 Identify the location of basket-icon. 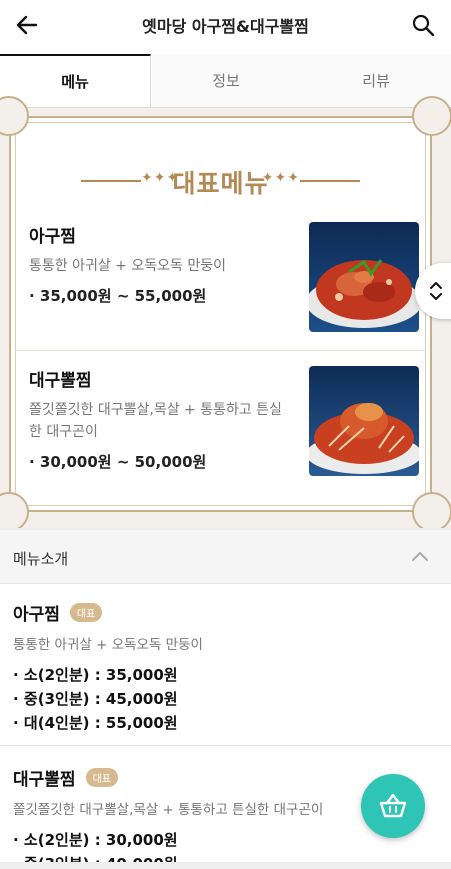
(393, 805).